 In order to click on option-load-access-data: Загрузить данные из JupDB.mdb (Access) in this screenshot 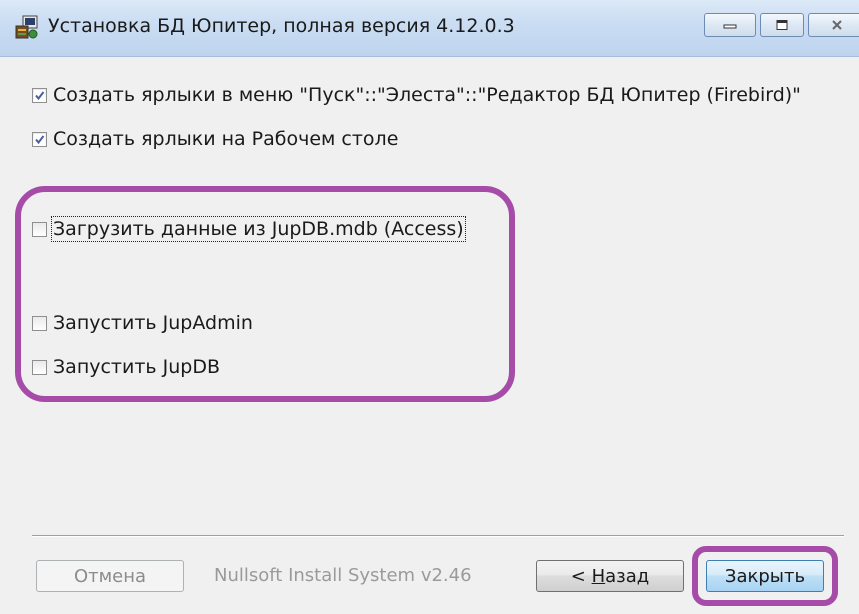, I will do `click(249, 229)`.